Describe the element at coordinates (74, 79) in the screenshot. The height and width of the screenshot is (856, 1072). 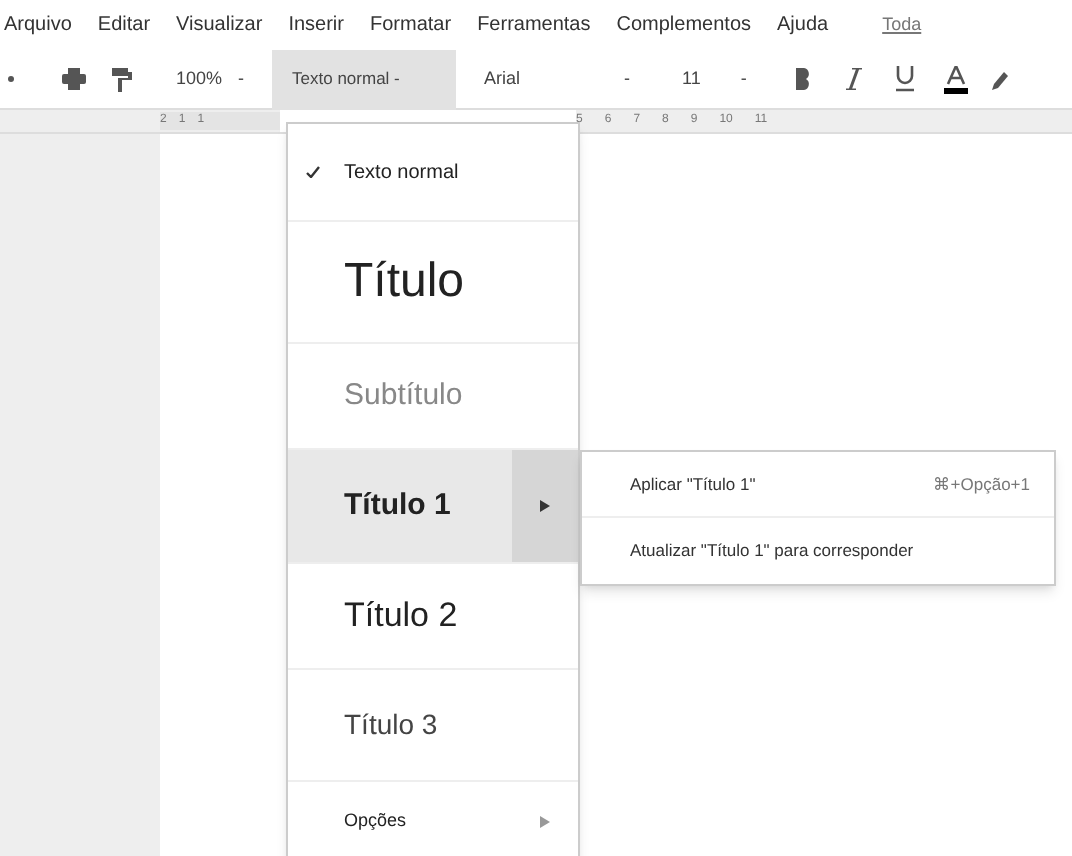
I see `print-icon` at that location.